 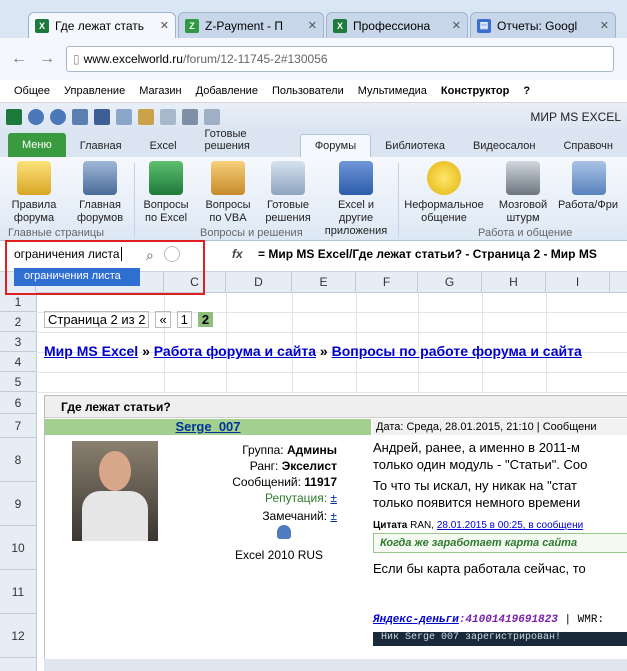 I want to click on row-header: 9, so click(x=18, y=504).